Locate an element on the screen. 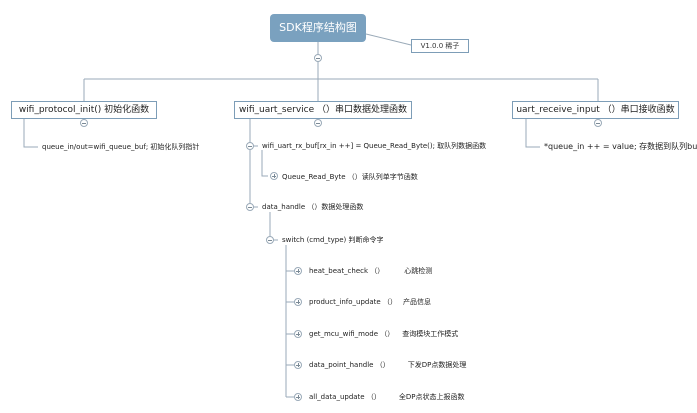  topic-wifi-protocol-init: wifi_protocol_init() 初始化函数 is located at coordinates (84, 110).